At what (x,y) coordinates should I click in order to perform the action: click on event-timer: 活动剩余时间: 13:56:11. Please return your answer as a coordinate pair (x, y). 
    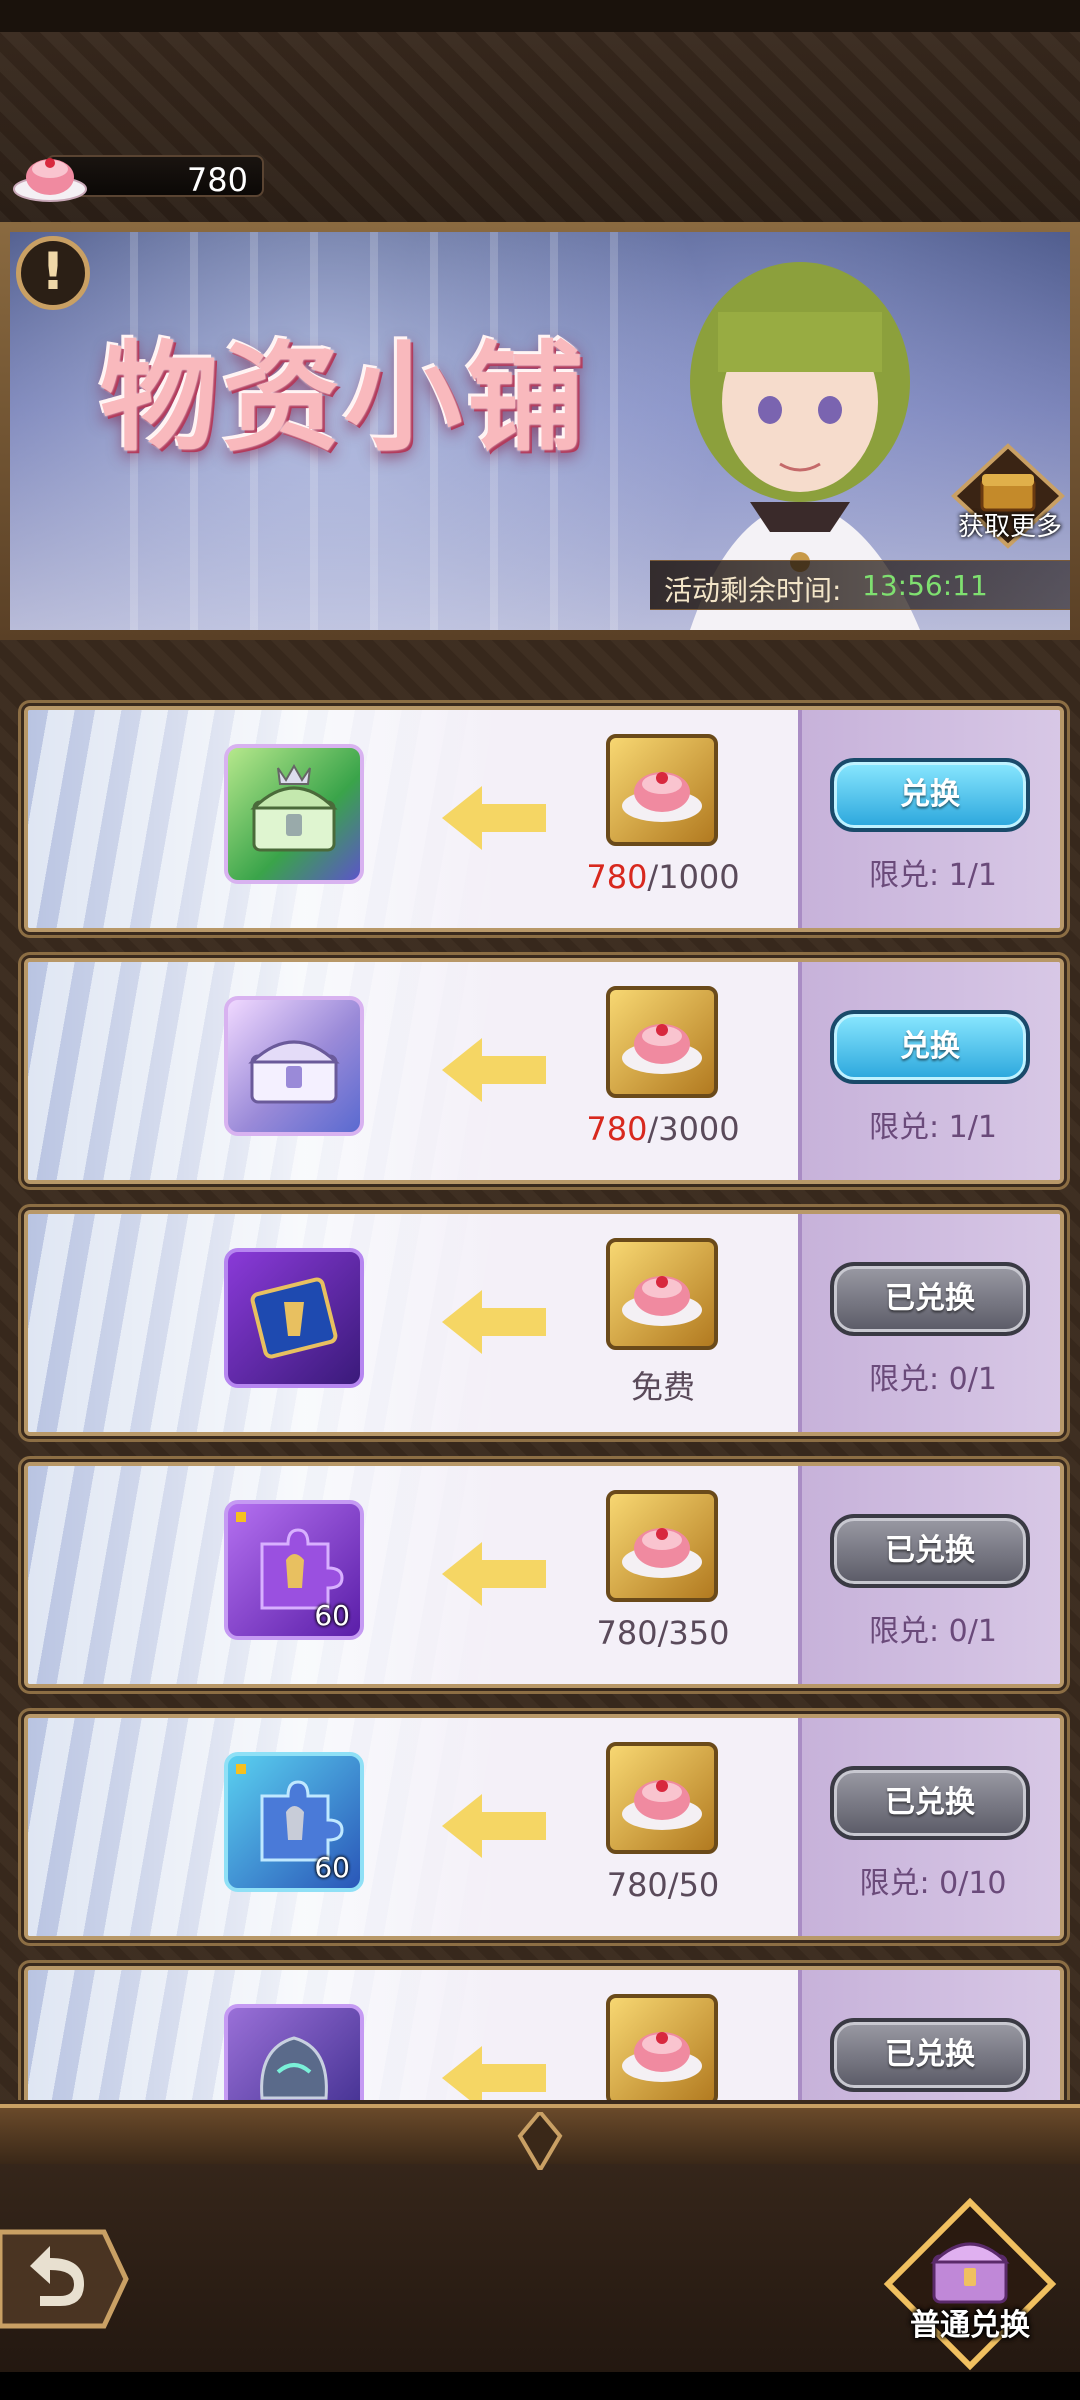
    Looking at the image, I should click on (860, 585).